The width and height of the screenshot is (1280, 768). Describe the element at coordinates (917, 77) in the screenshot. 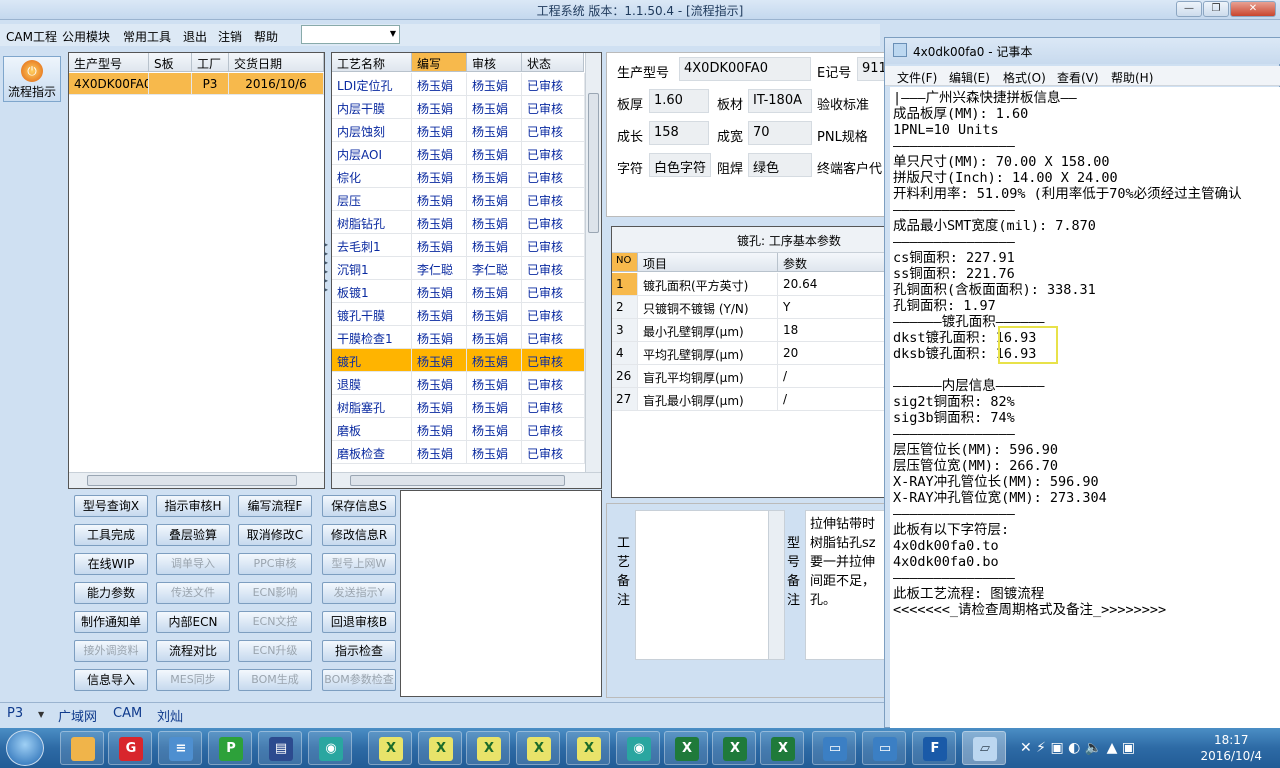

I see `np-menu-file: 文件(F)` at that location.